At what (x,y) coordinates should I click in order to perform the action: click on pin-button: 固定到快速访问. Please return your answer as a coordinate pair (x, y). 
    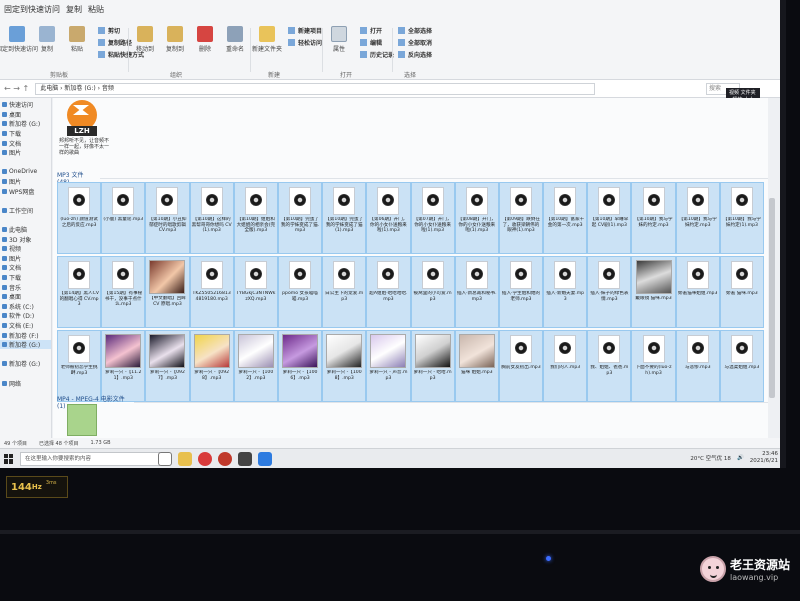
    Looking at the image, I should click on (19, 43).